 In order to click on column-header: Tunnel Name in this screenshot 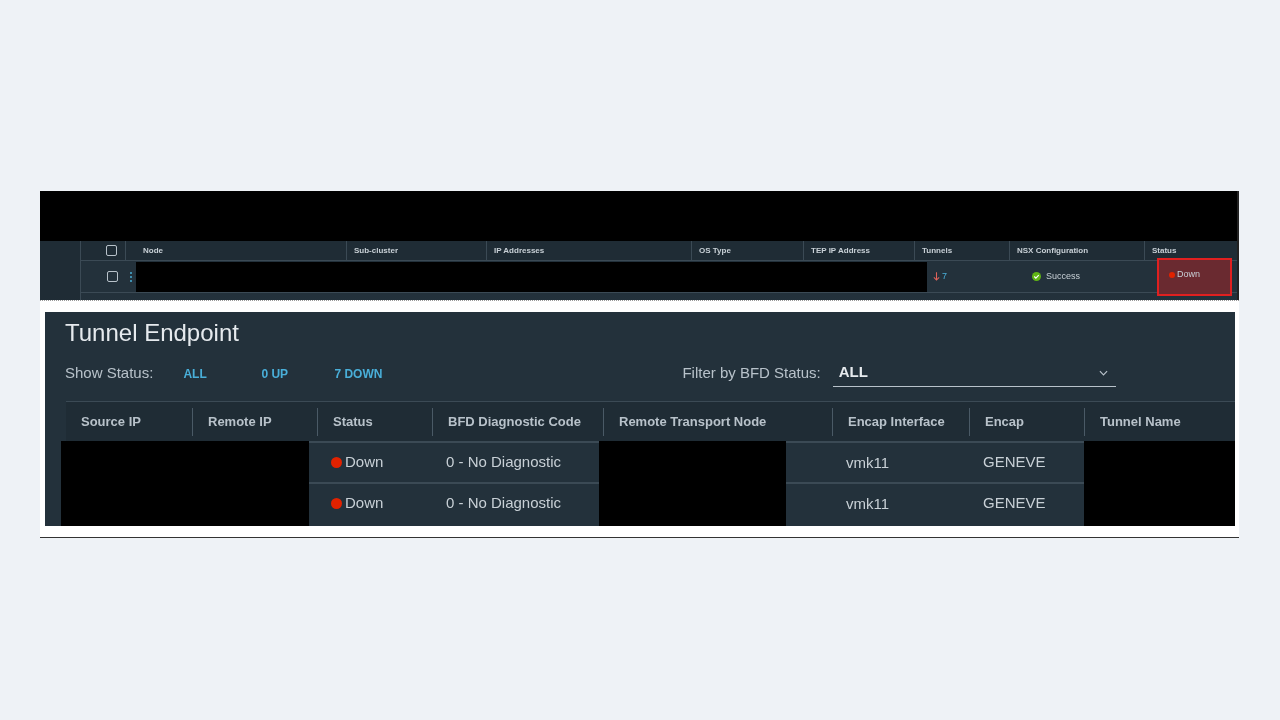, I will do `click(1140, 421)`.